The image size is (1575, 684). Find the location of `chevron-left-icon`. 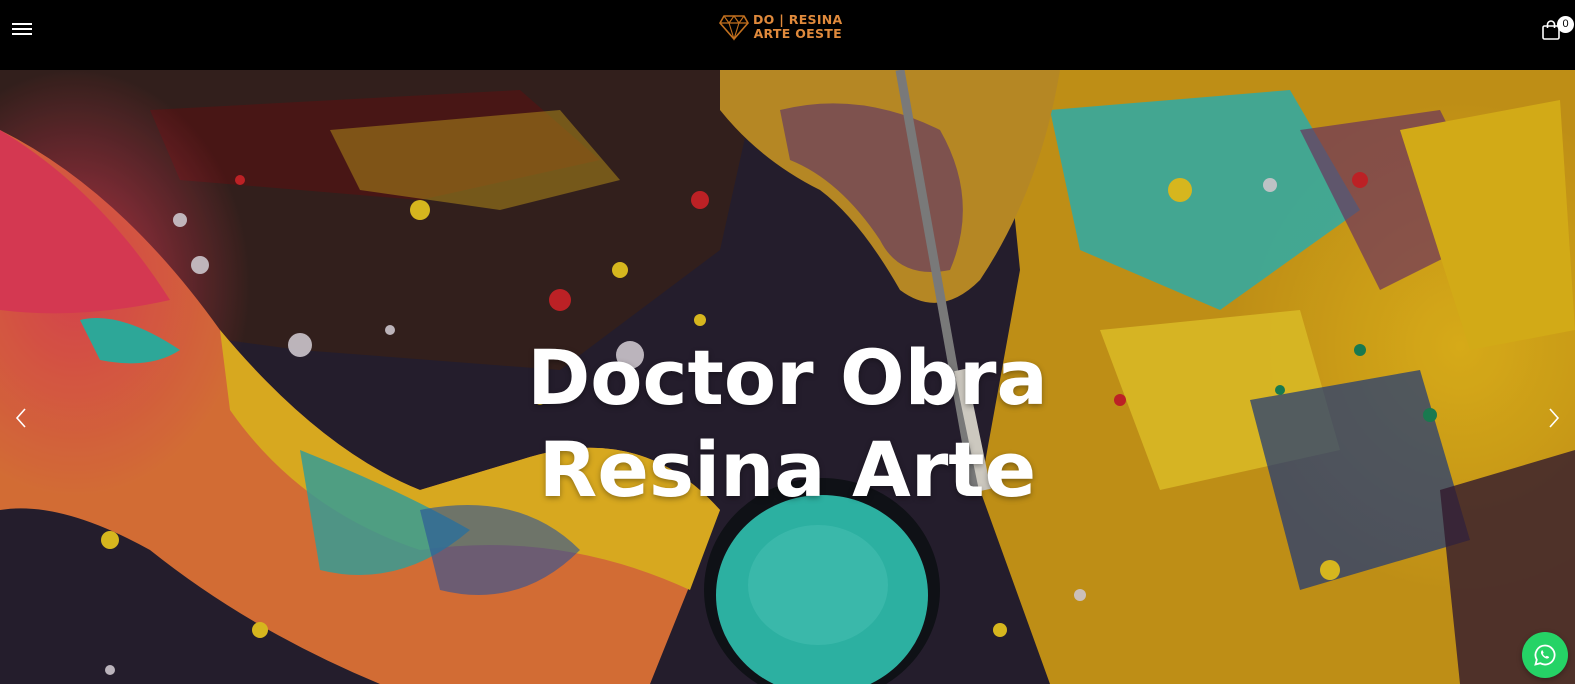

chevron-left-icon is located at coordinates (20, 418).